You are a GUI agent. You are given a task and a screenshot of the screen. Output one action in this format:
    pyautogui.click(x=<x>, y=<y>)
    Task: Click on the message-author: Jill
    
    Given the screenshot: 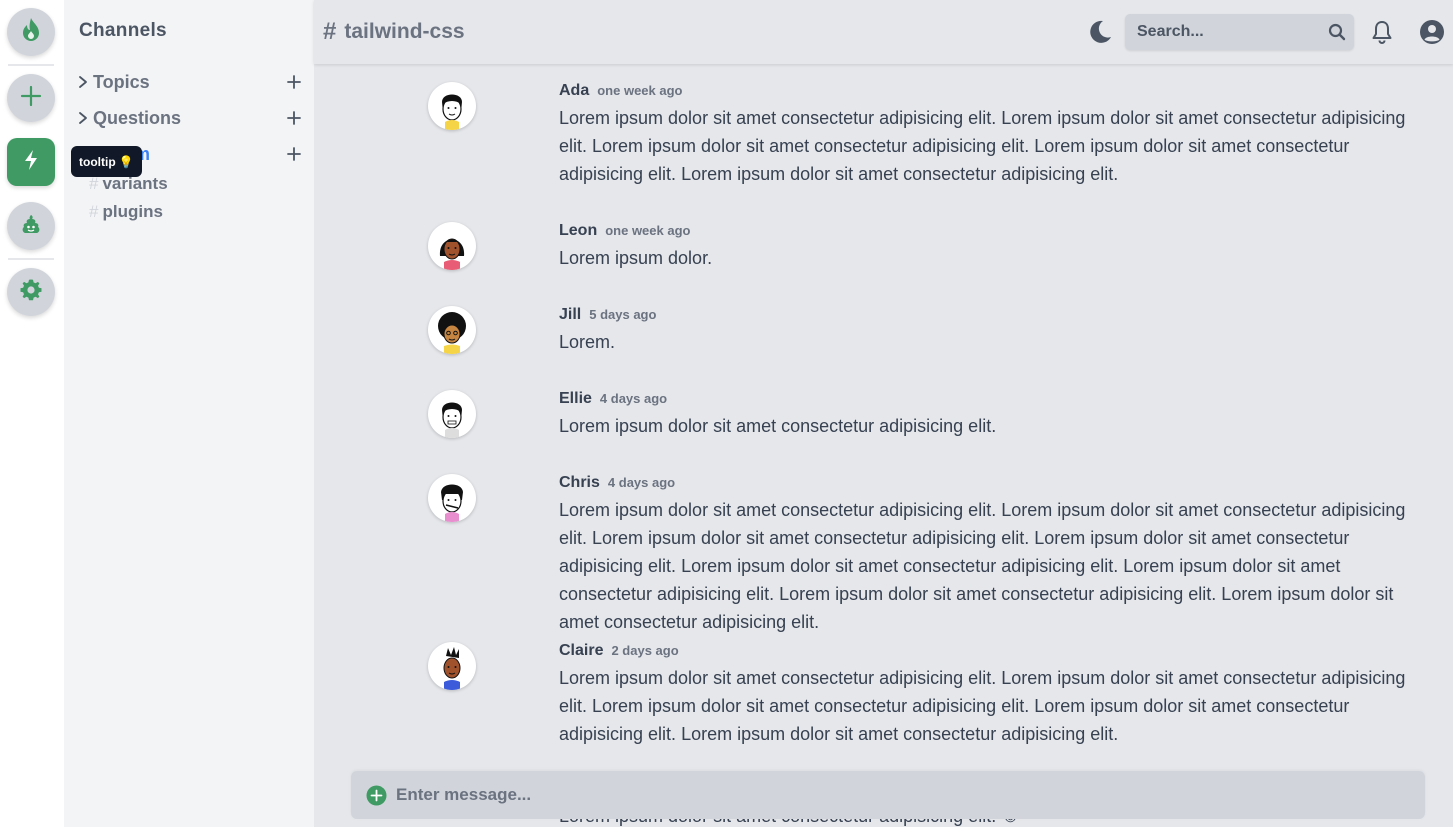 What is the action you would take?
    pyautogui.click(x=570, y=315)
    